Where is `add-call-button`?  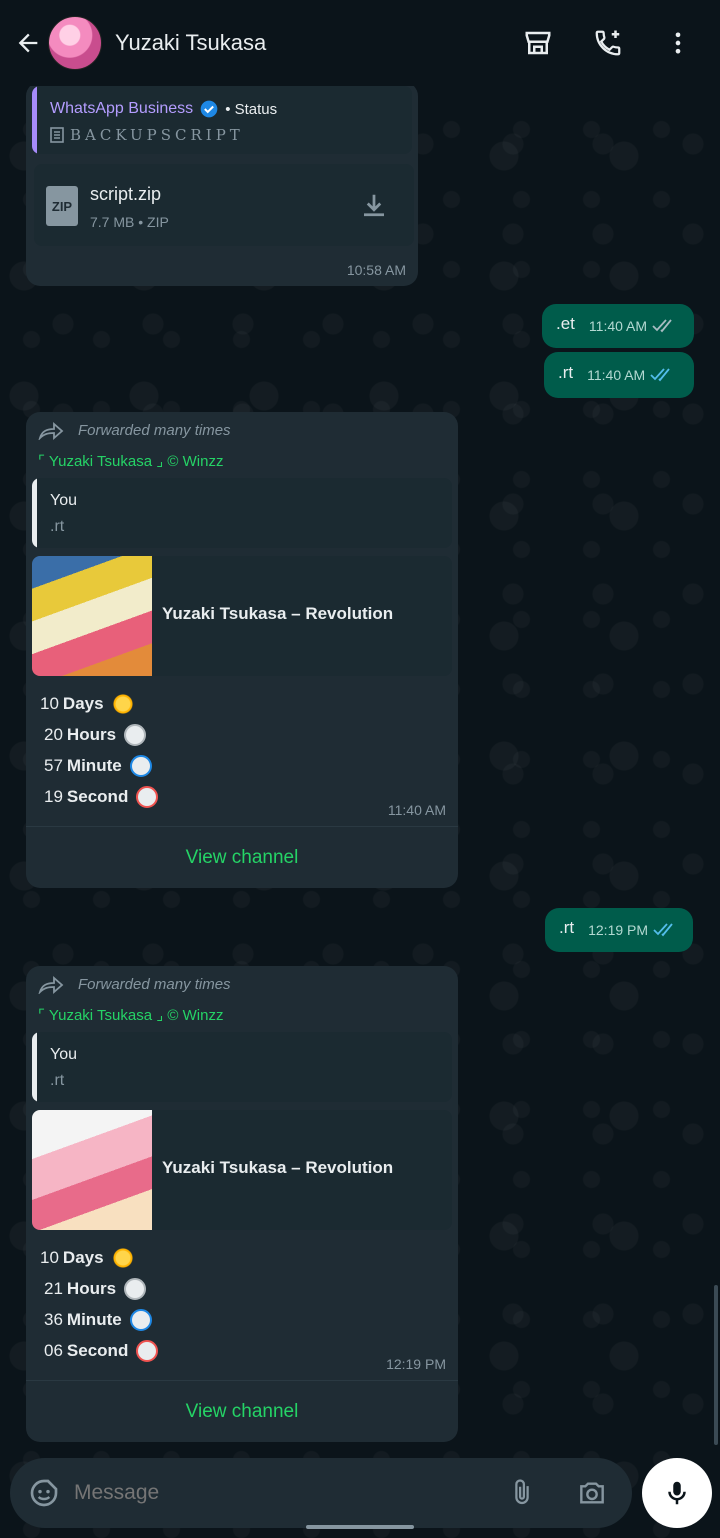 add-call-button is located at coordinates (608, 43).